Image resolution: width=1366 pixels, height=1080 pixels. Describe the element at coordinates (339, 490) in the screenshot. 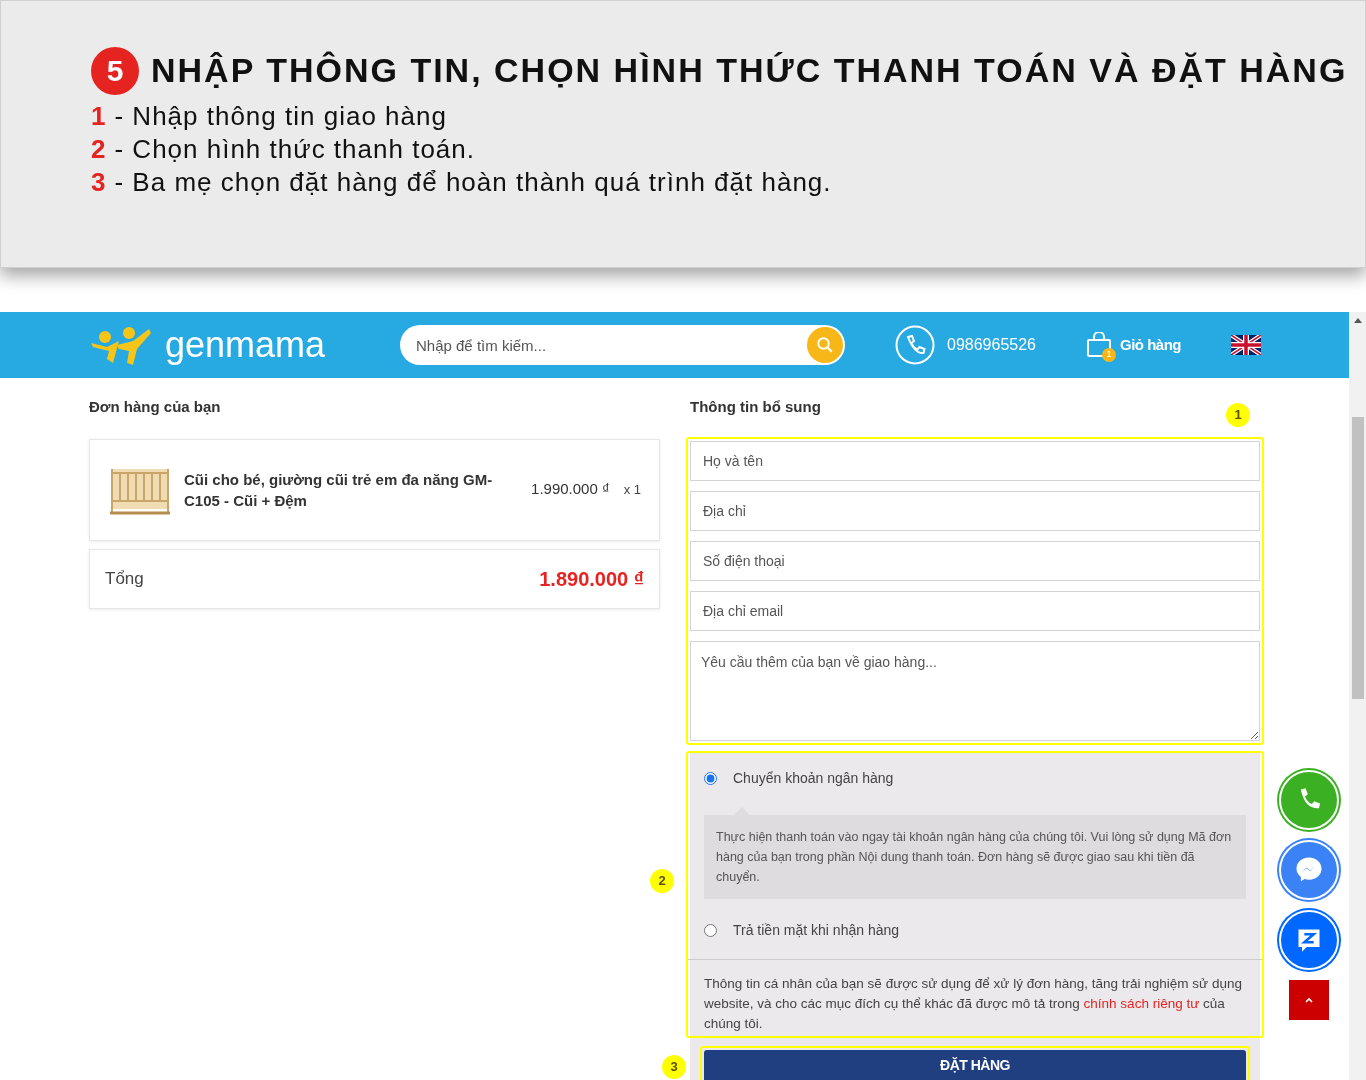

I see `product-name: Cũi cho bé, giường cũi trẻ em đa năng GM-C105 - Cũi + Đệm` at that location.